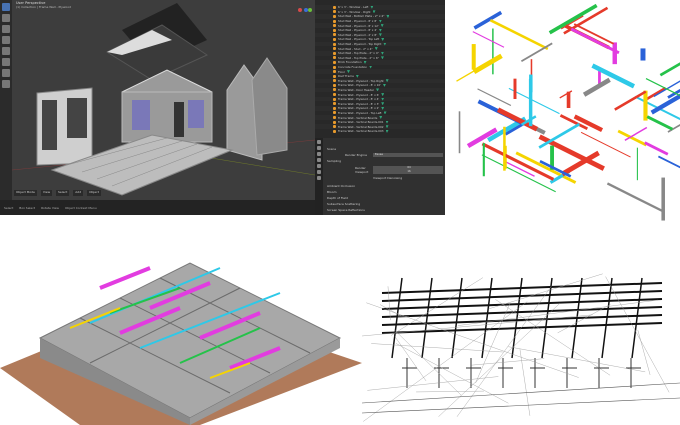 This screenshot has height=425, width=680. Describe the element at coordinates (319, 154) in the screenshot. I see `output-tab-icon` at that location.